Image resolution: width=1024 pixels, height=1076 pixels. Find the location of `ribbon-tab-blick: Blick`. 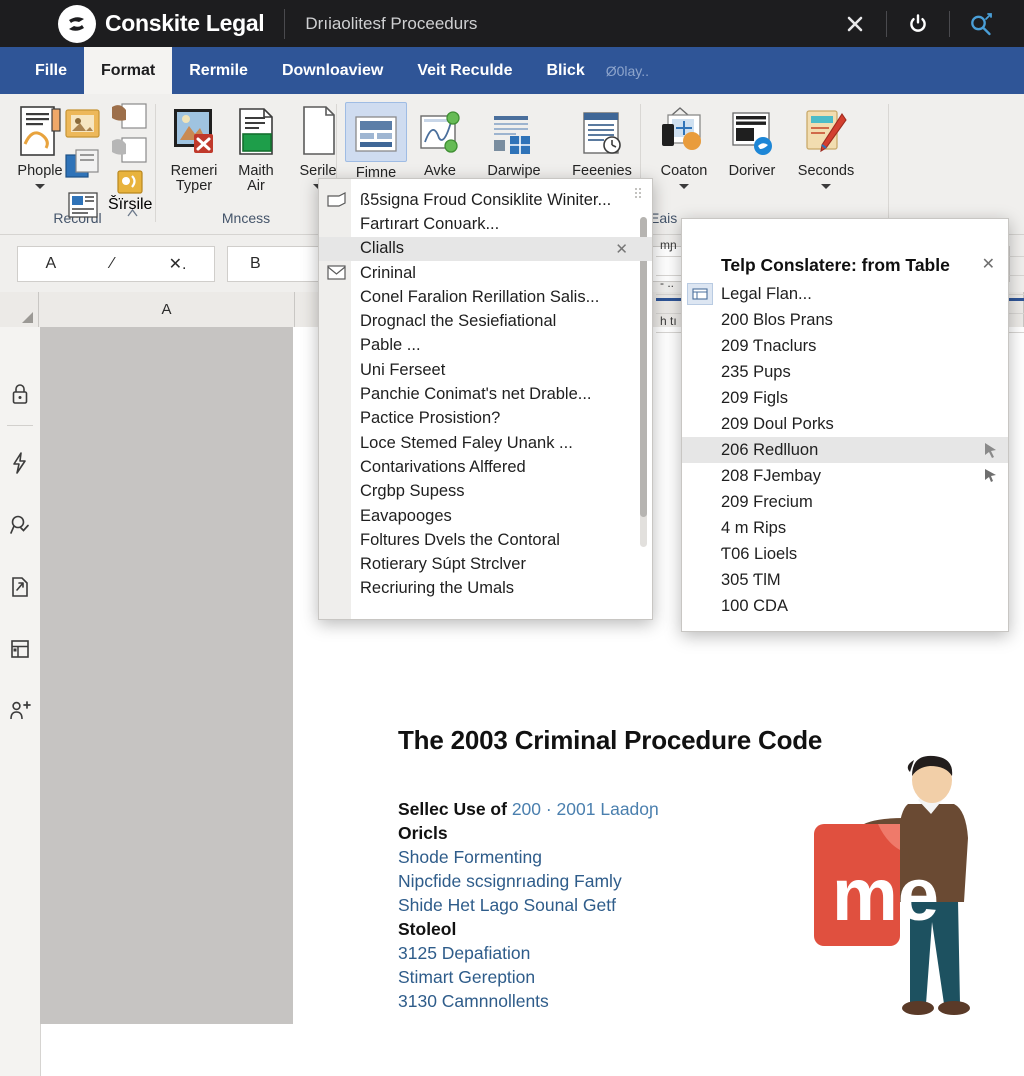

ribbon-tab-blick: Blick is located at coordinates (565, 70).